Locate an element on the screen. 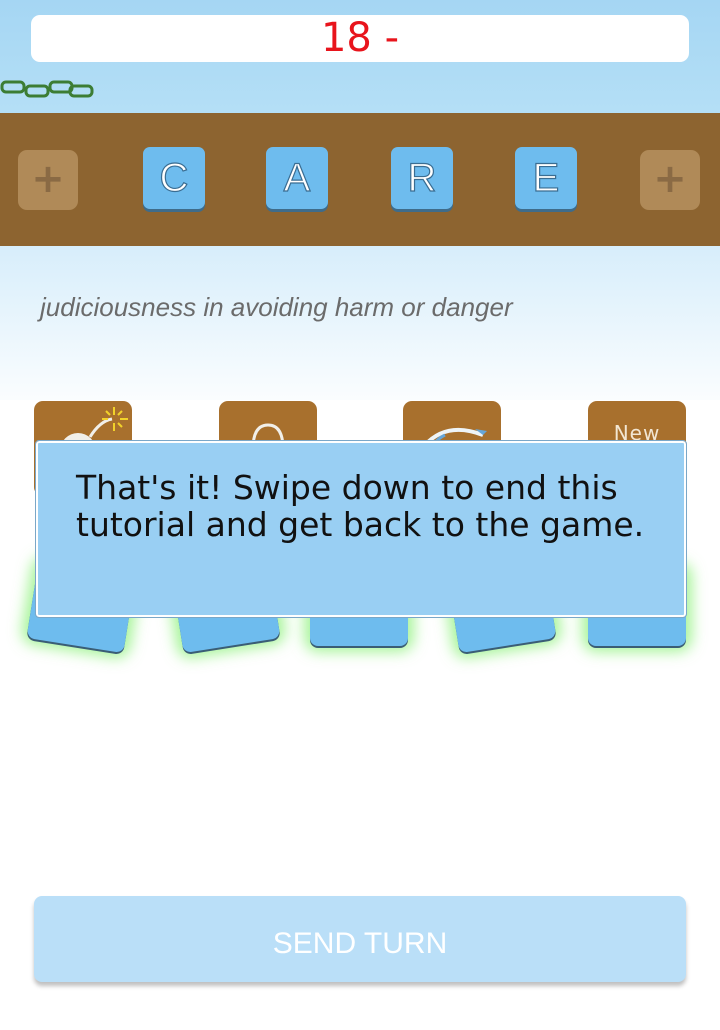  board-tile-r: R is located at coordinates (422, 178).